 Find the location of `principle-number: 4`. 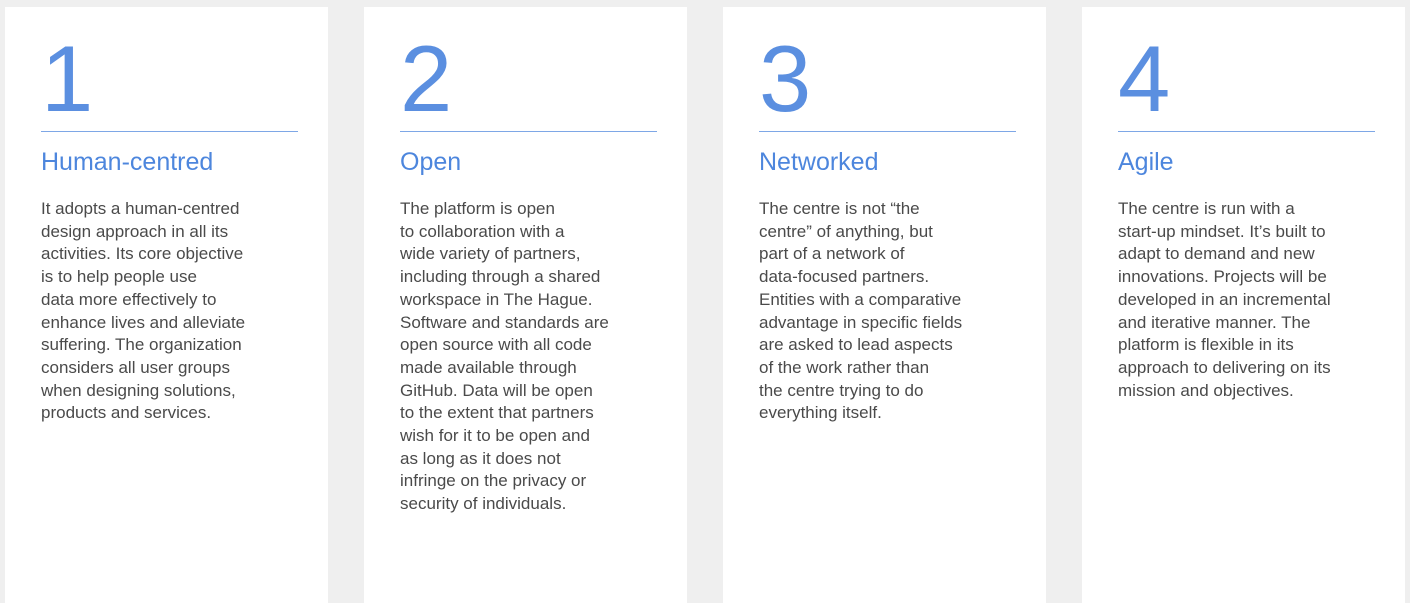

principle-number: 4 is located at coordinates (1144, 78).